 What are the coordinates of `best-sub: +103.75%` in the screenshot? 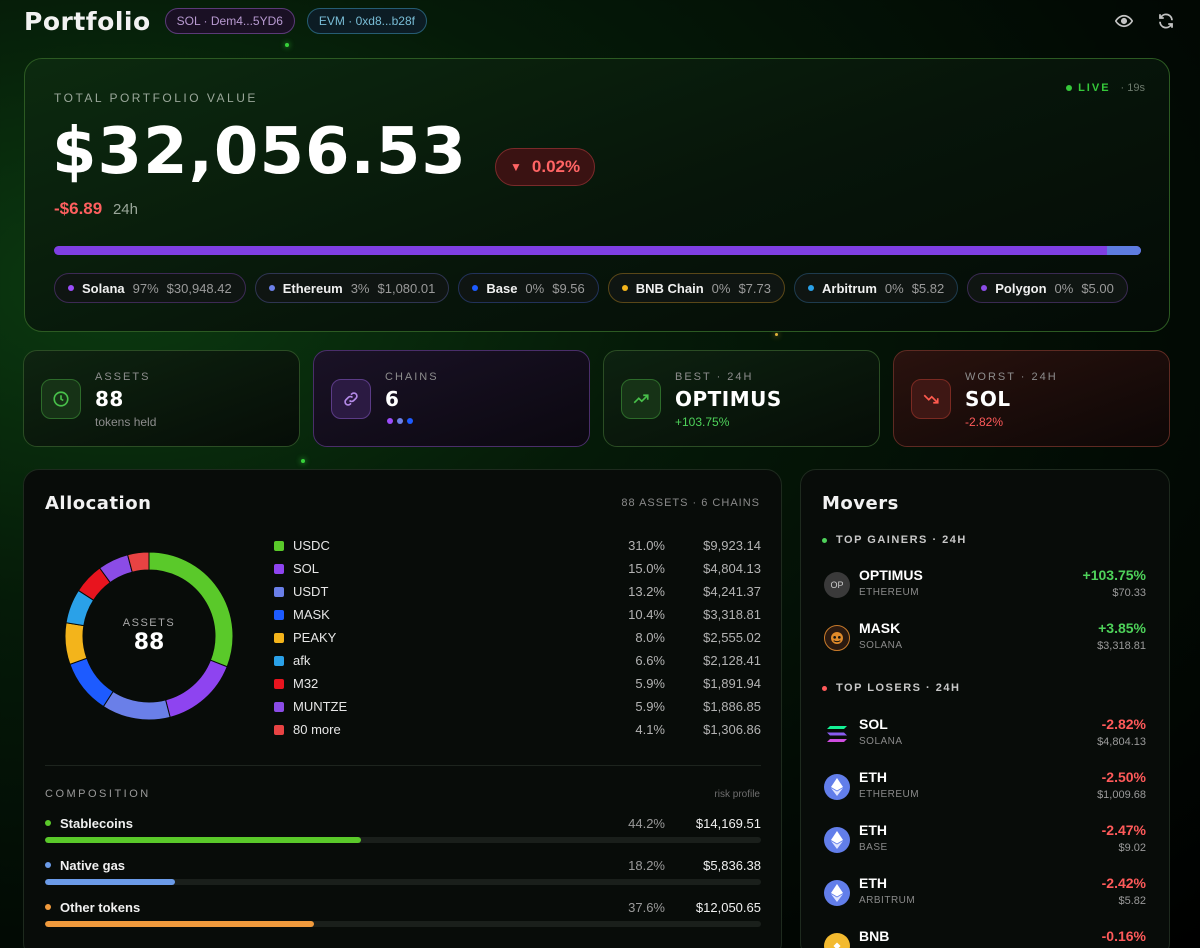 It's located at (702, 422).